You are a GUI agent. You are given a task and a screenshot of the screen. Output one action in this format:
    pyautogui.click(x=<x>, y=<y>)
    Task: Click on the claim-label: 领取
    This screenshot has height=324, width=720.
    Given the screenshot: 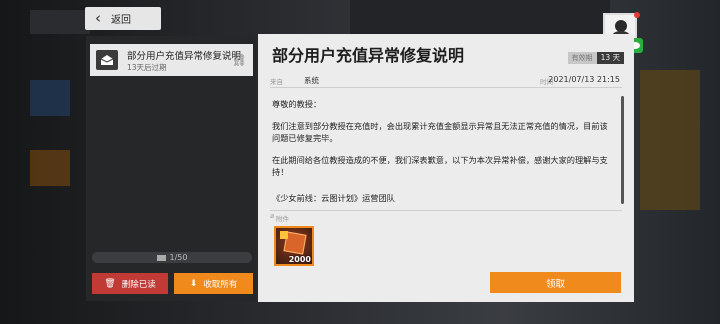 What is the action you would take?
    pyautogui.click(x=555, y=284)
    